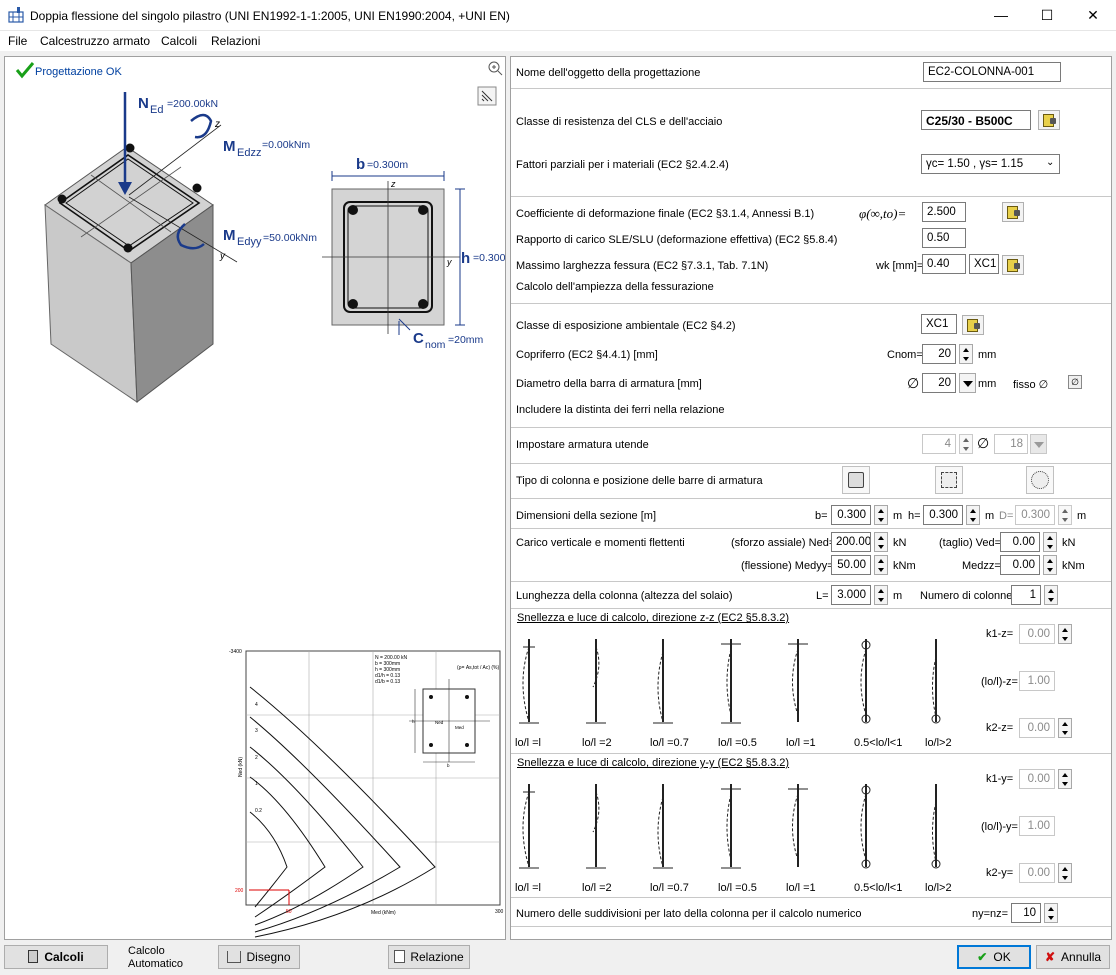 The width and height of the screenshot is (1116, 975). What do you see at coordinates (256, 705) in the screenshot?
I see `curve-label: 4` at bounding box center [256, 705].